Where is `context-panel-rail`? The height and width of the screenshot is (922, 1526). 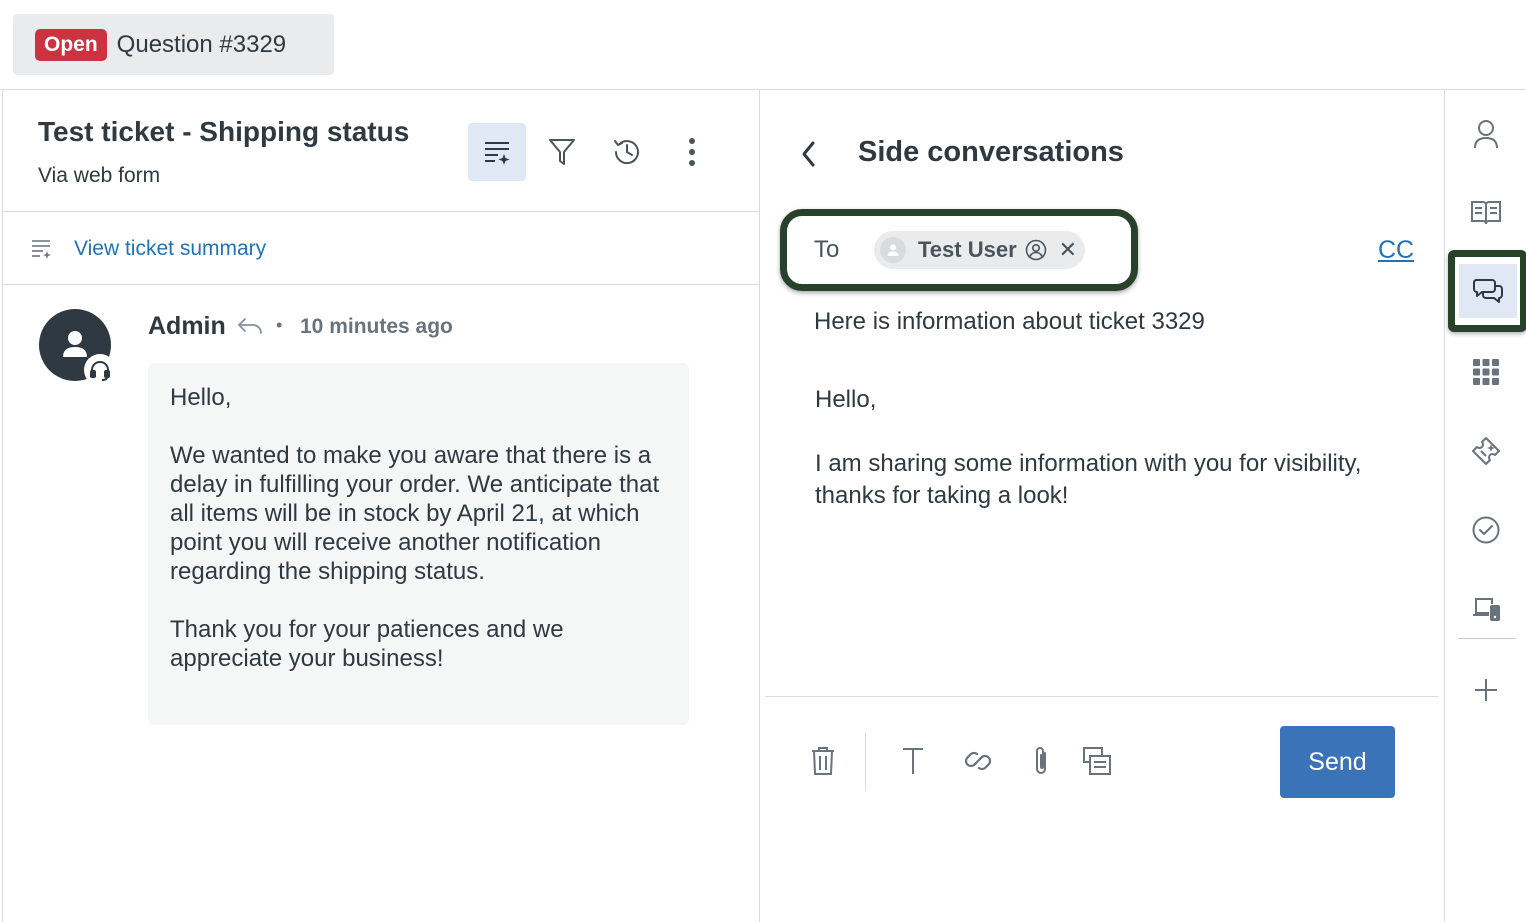
context-panel-rail is located at coordinates (1485, 506).